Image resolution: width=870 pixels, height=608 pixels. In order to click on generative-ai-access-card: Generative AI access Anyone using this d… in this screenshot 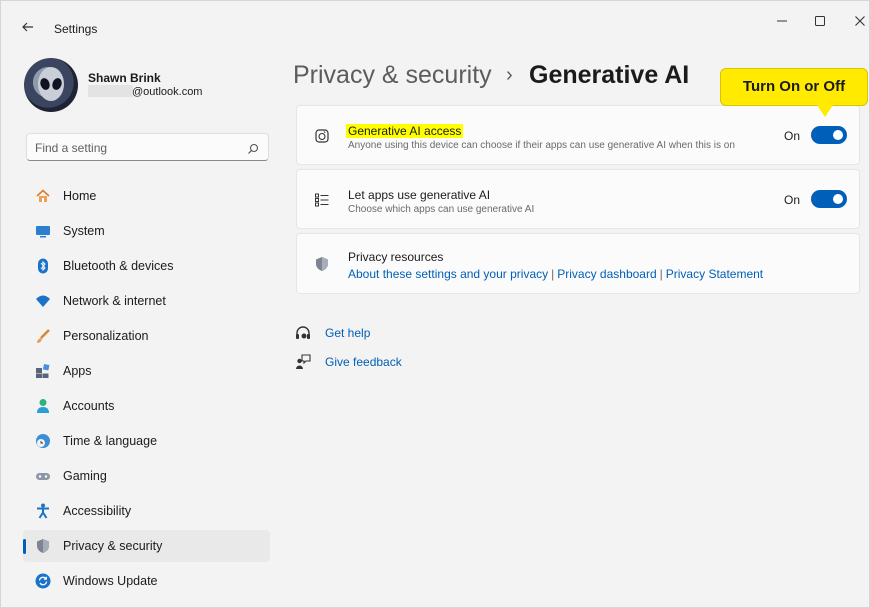, I will do `click(578, 135)`.